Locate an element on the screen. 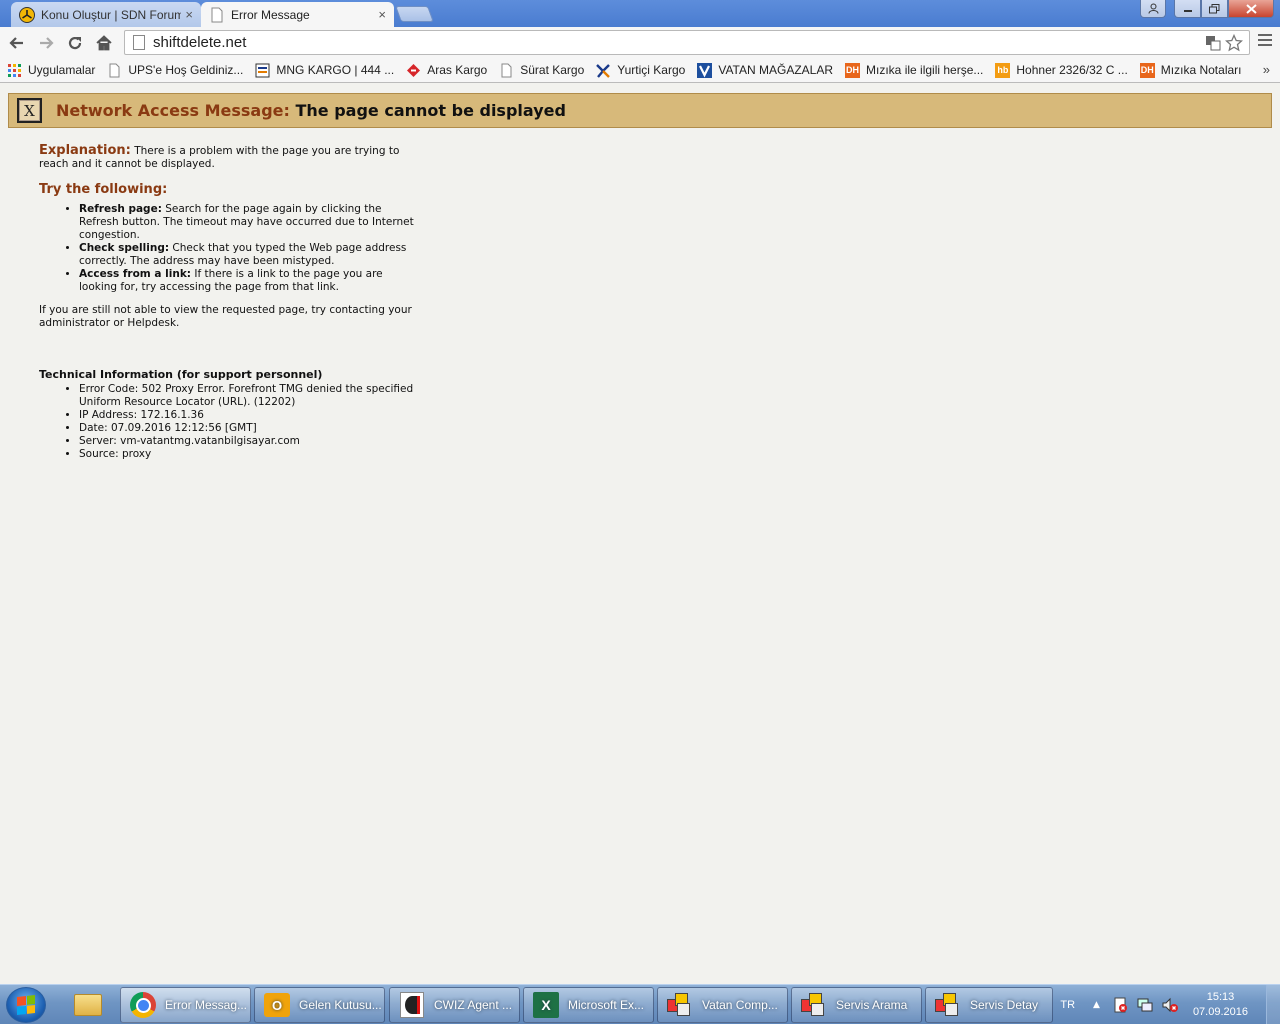 Image resolution: width=1280 pixels, height=1024 pixels. url-text: shiftdelete.net is located at coordinates (679, 42).